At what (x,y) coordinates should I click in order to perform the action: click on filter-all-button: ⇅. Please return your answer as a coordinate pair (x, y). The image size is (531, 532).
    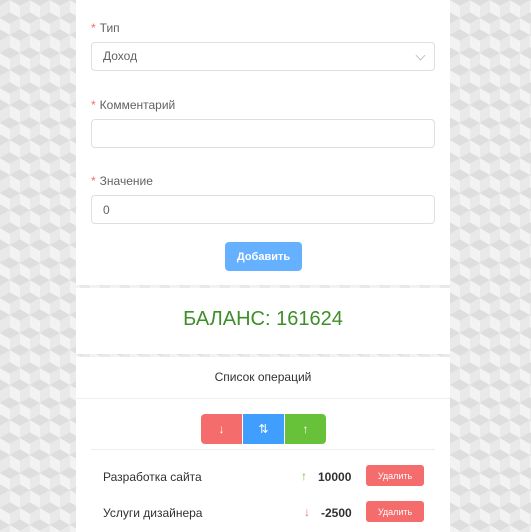
    Looking at the image, I should click on (263, 429).